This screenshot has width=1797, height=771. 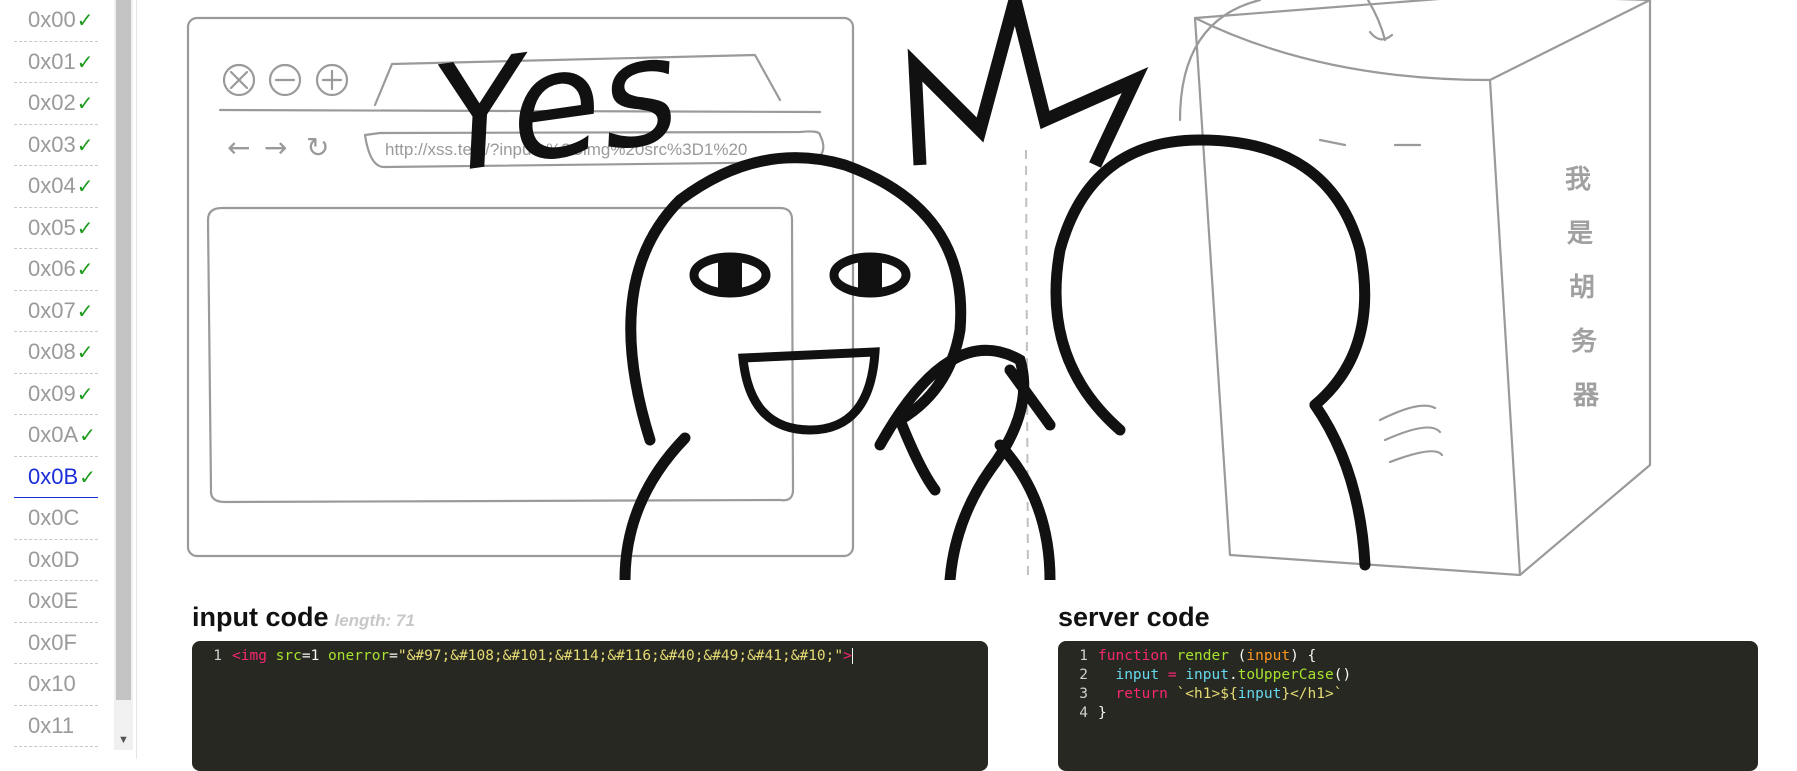 I want to click on level-item-0x10: 0x10, so click(x=56, y=685).